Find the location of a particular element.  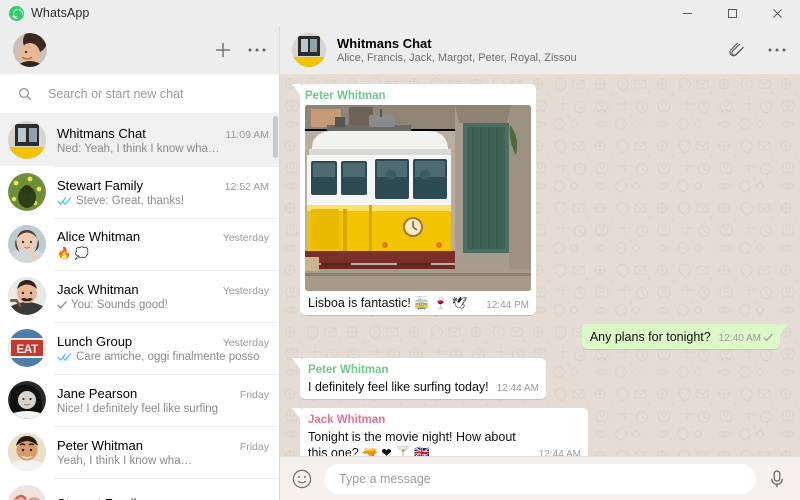

chat-item-bottom: Steve: Great, thanks! is located at coordinates (163, 201).